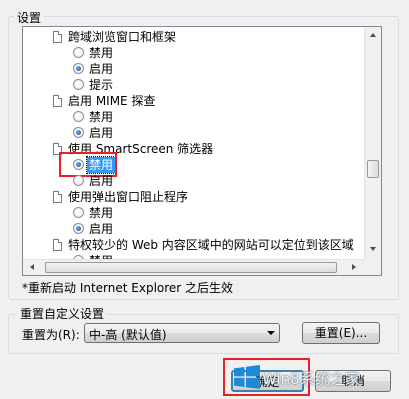 Image resolution: width=409 pixels, height=399 pixels. What do you see at coordinates (373, 249) in the screenshot?
I see `scroll-down-arrow-icon` at bounding box center [373, 249].